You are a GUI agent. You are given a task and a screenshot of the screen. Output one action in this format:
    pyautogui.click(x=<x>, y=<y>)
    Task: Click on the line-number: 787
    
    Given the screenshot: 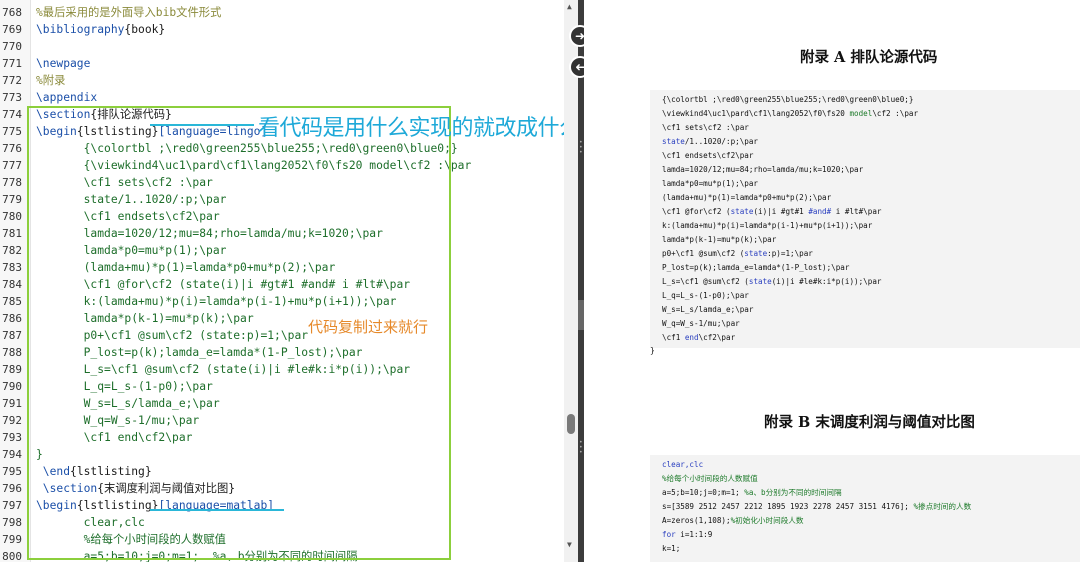 What is the action you would take?
    pyautogui.click(x=12, y=335)
    